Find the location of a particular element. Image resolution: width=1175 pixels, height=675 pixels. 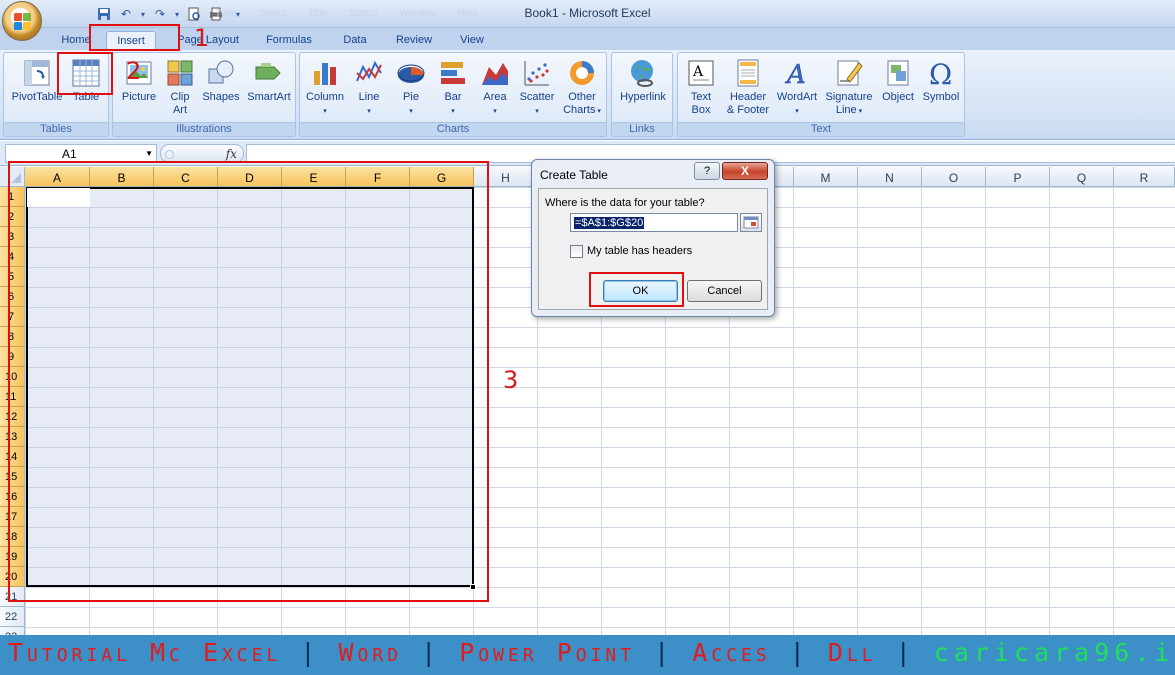

column-header: O is located at coordinates (954, 177).